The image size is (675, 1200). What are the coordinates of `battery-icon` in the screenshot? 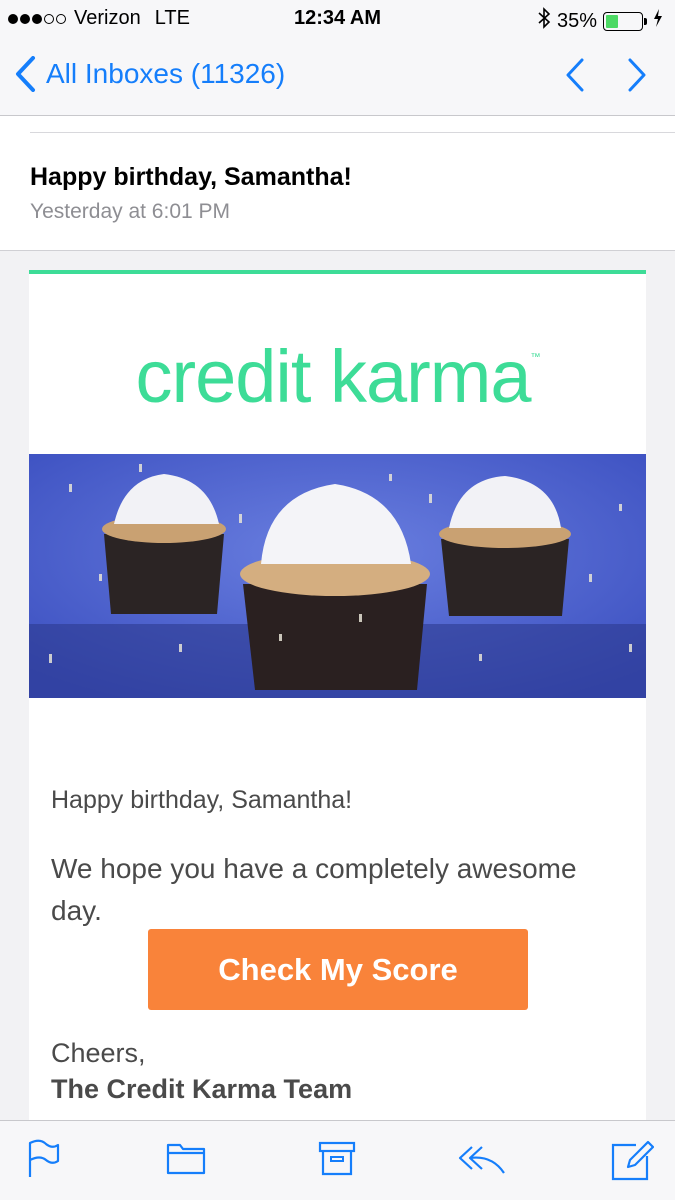 It's located at (625, 21).